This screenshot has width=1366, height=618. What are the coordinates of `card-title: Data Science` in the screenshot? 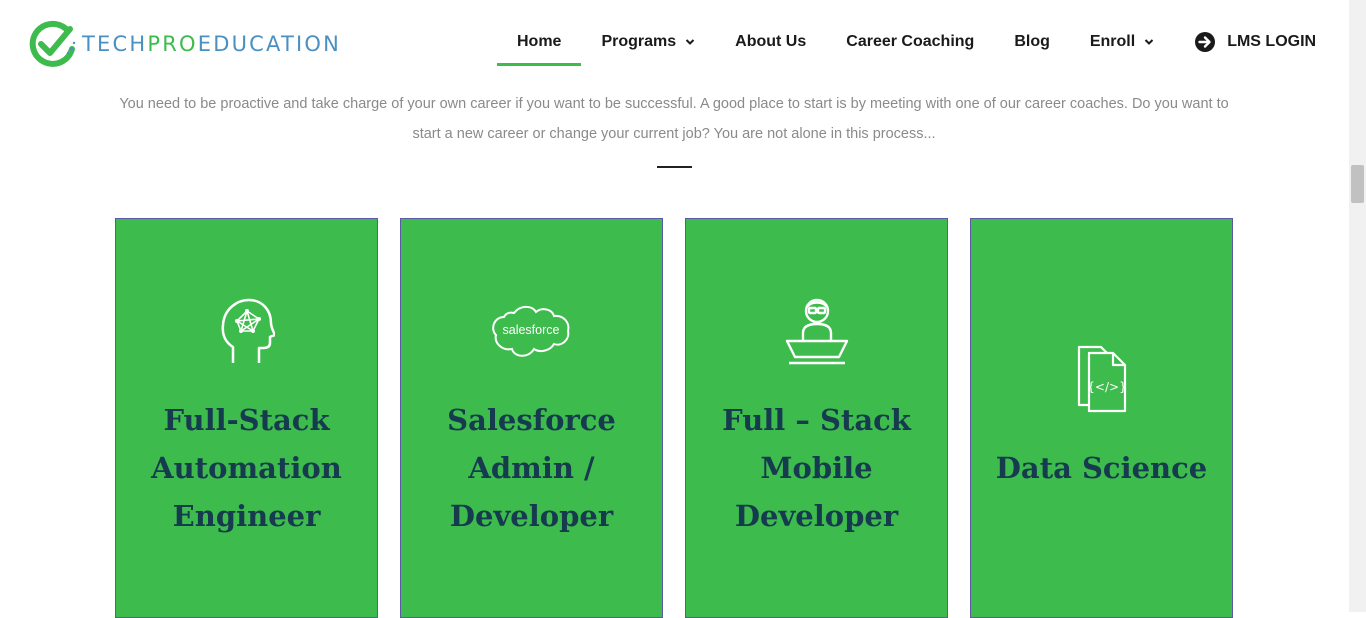 It's located at (1101, 468).